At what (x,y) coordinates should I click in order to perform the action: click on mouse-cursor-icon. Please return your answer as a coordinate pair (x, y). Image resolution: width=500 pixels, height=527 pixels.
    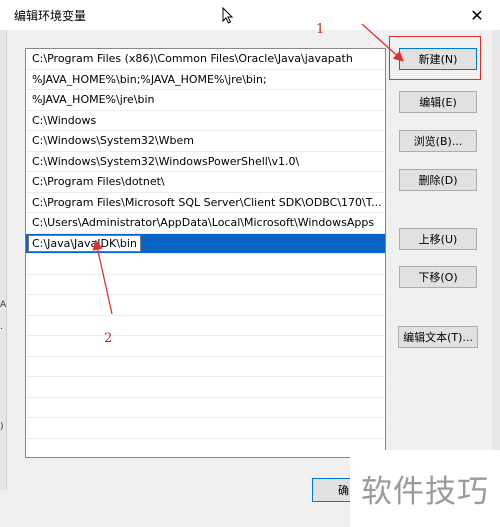
    Looking at the image, I should click on (227, 15).